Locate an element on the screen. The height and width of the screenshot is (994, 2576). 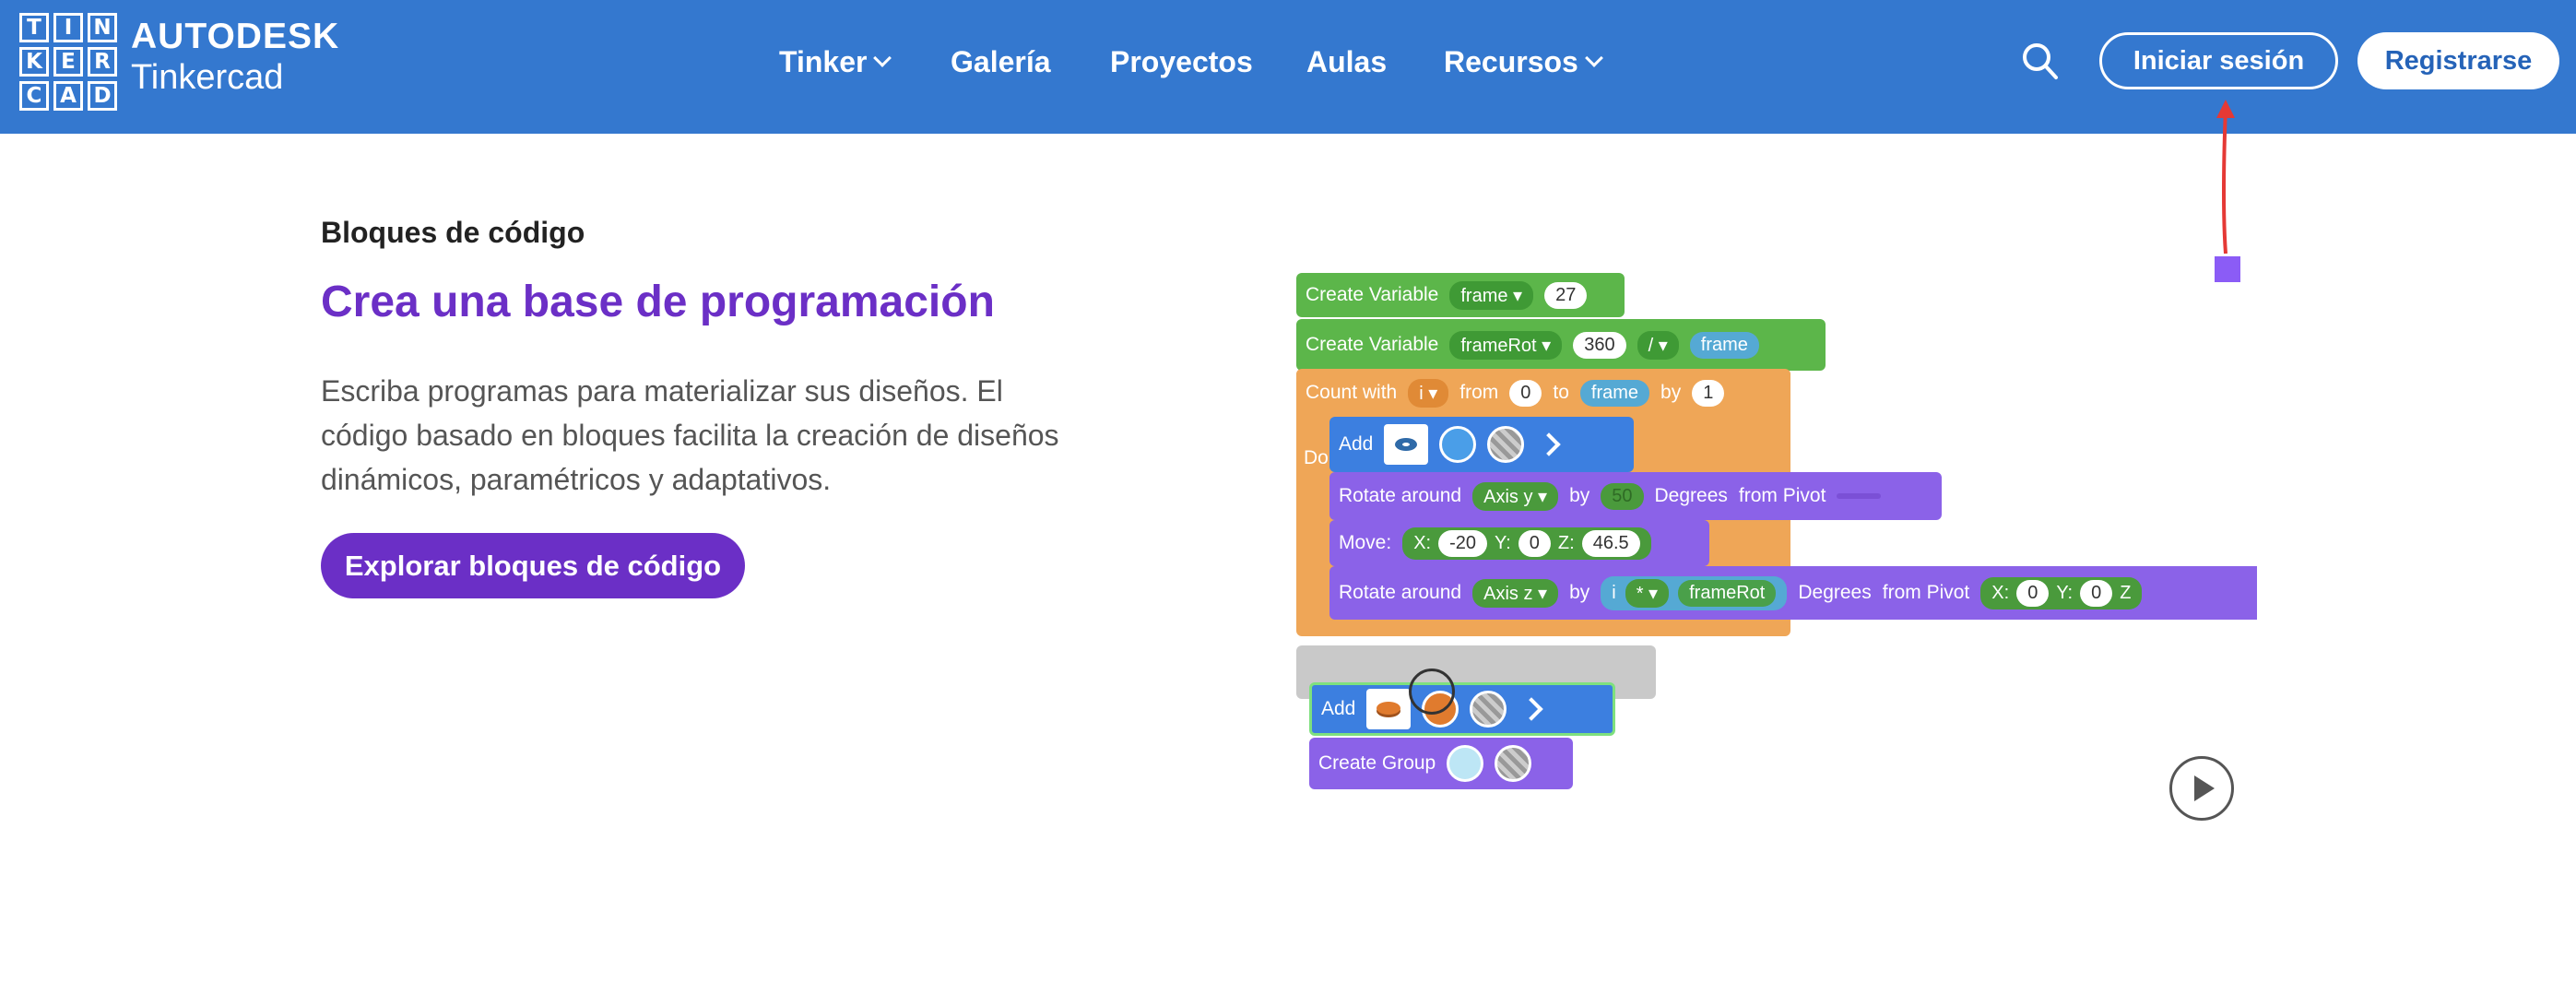
play-icon is located at coordinates (2201, 788).